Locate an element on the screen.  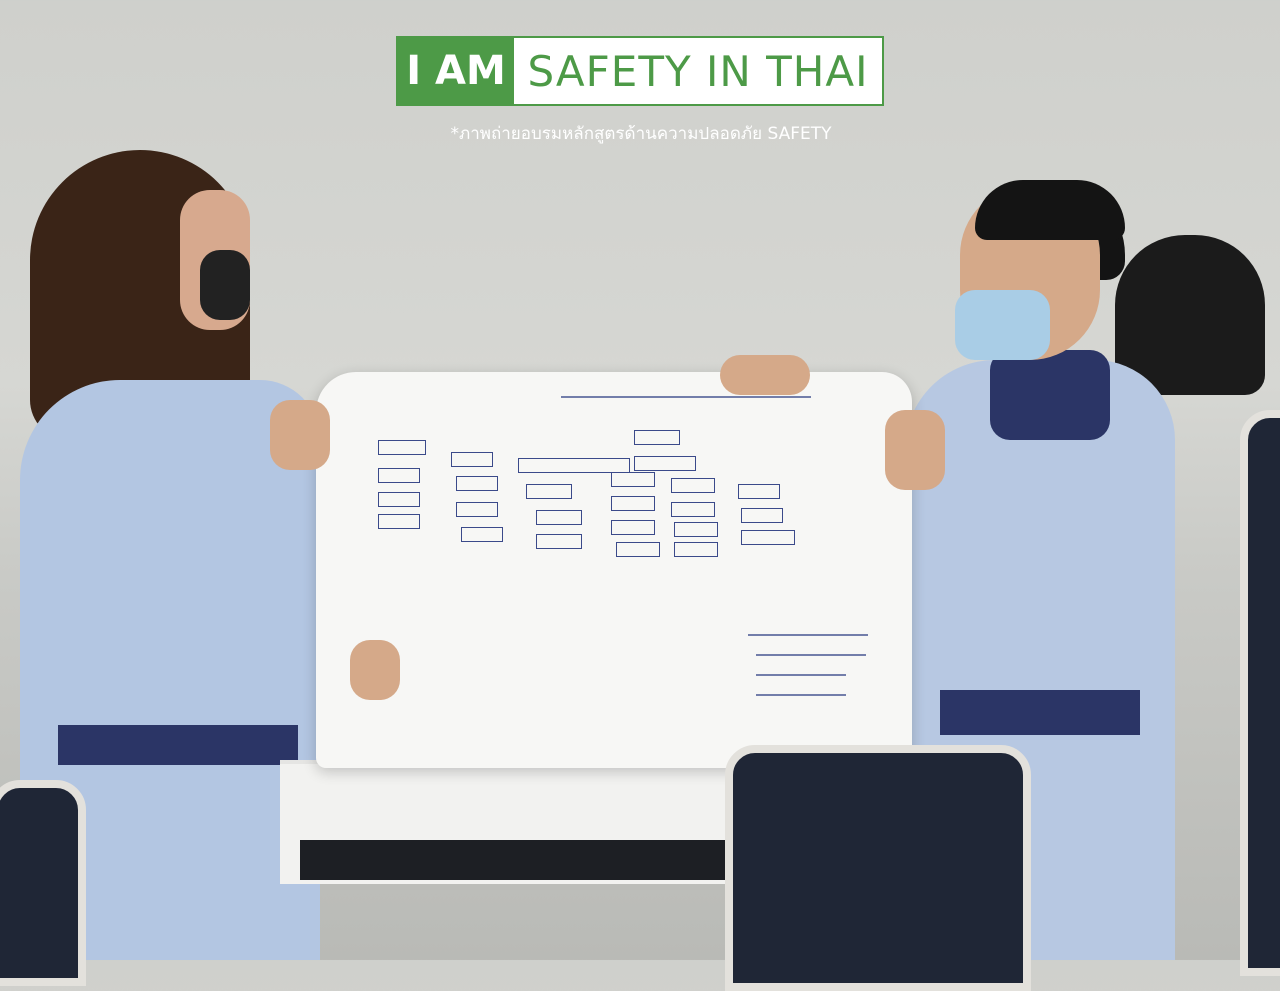
uniform-collar is located at coordinates (1050, 395).